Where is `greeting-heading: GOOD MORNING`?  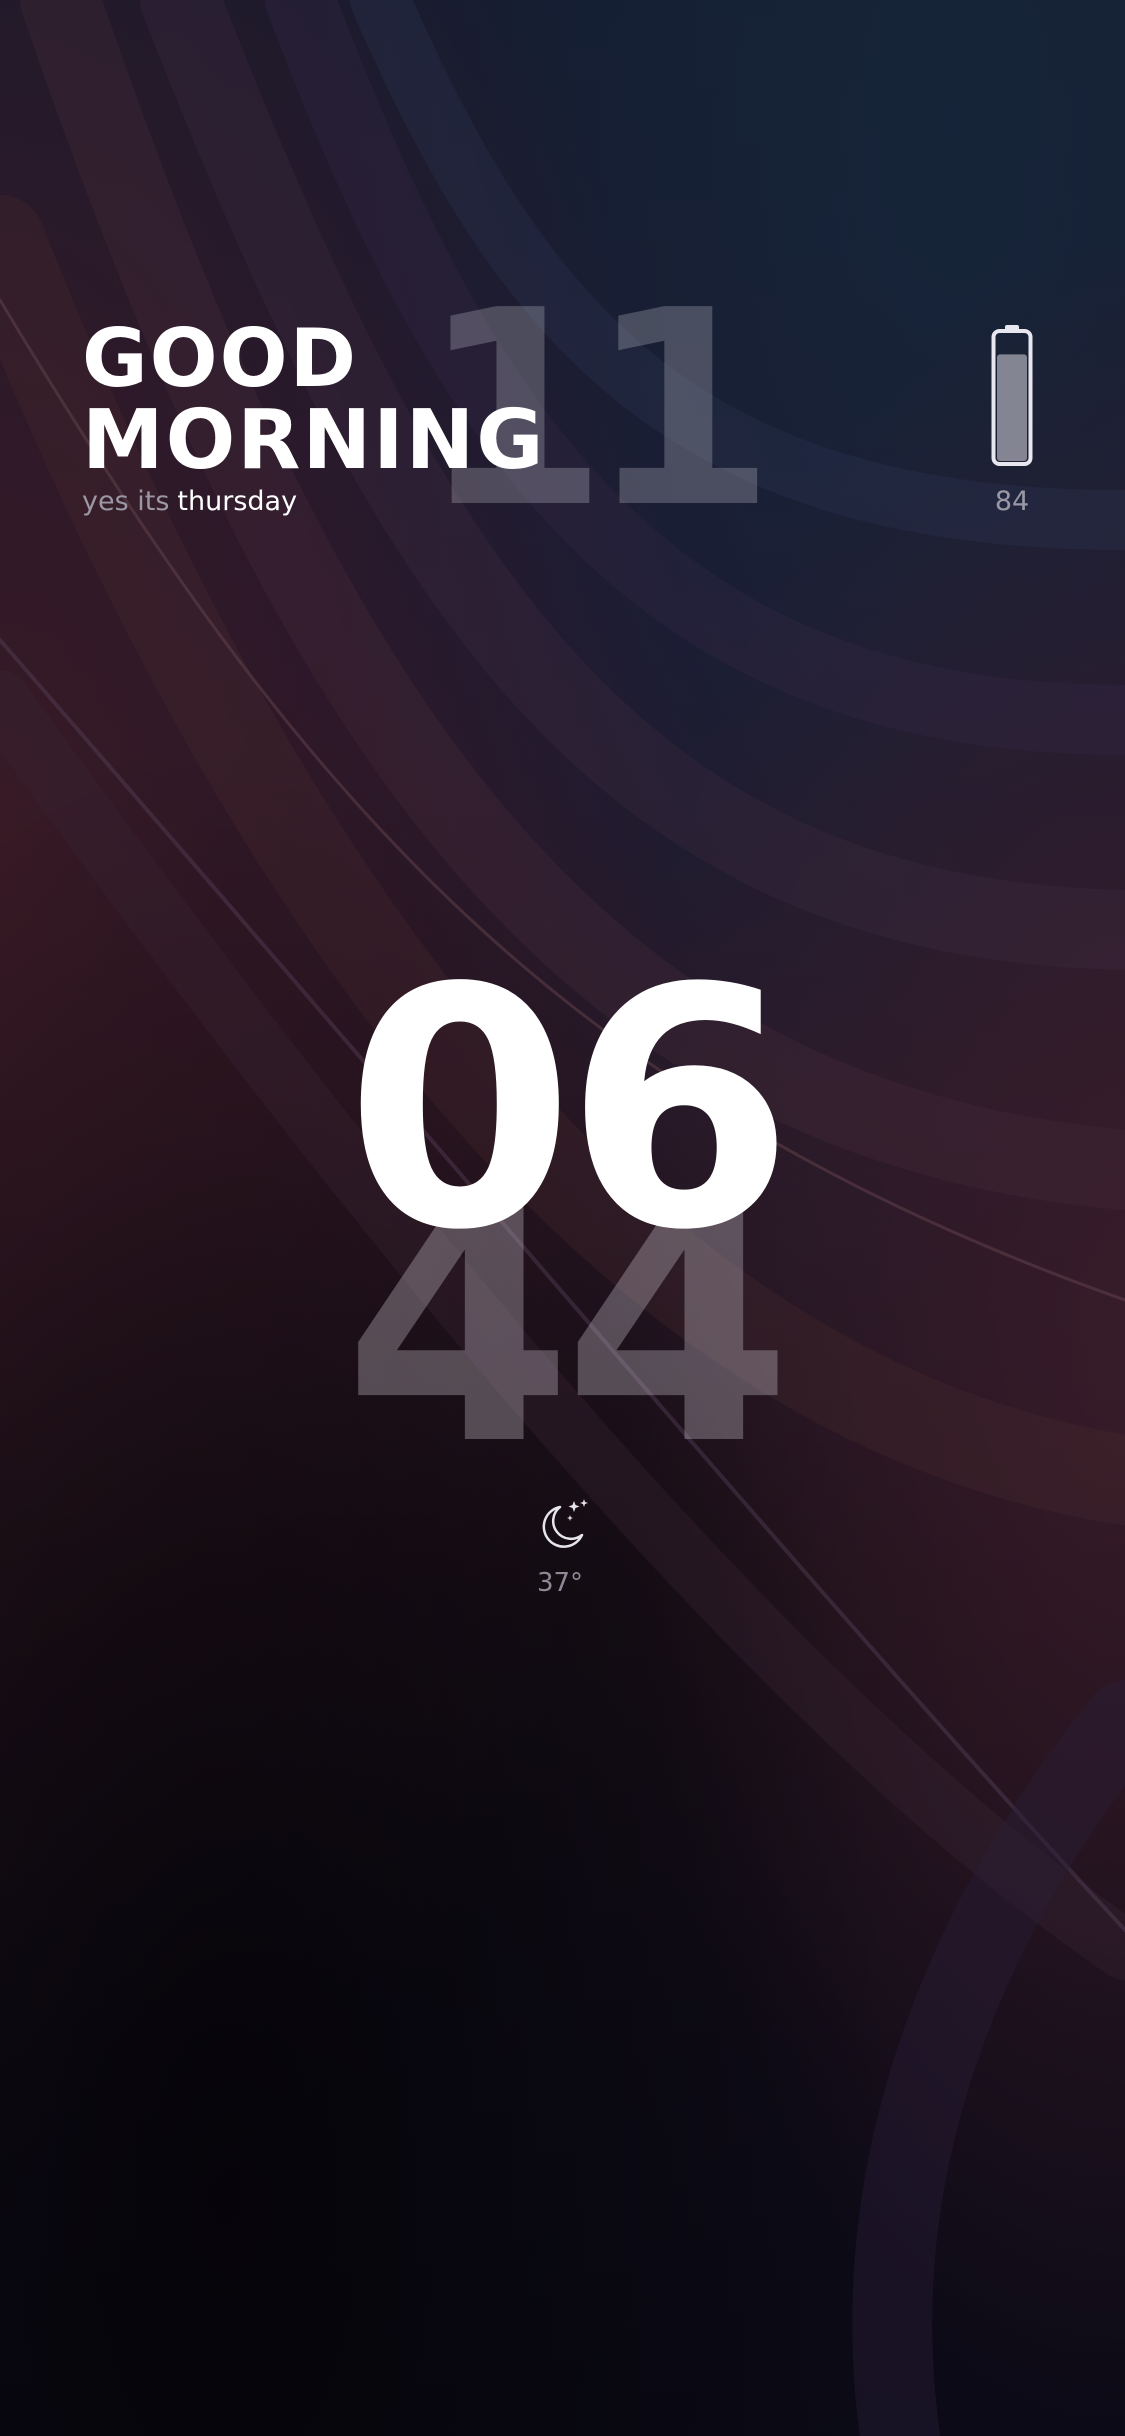 greeting-heading: GOOD MORNING is located at coordinates (314, 400).